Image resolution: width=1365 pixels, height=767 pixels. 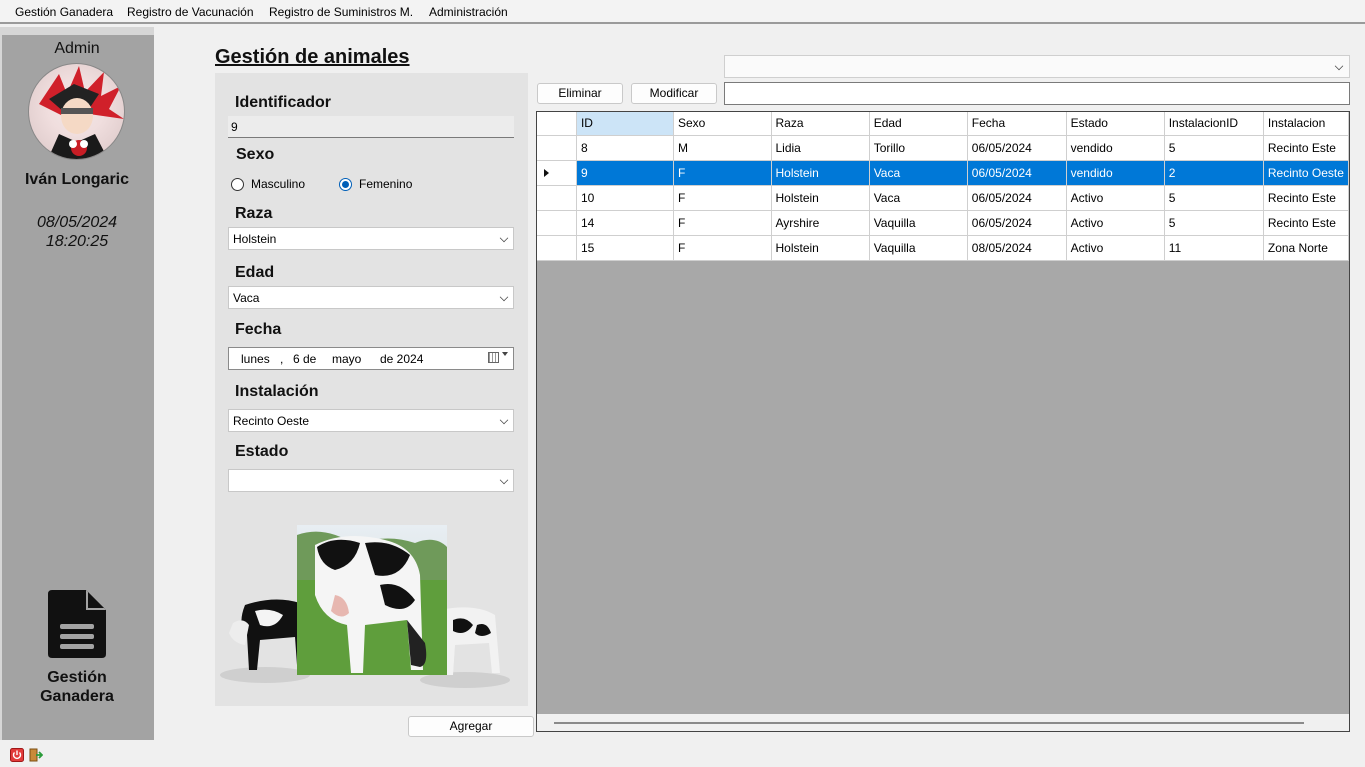 What do you see at coordinates (371, 480) in the screenshot?
I see `state-select` at bounding box center [371, 480].